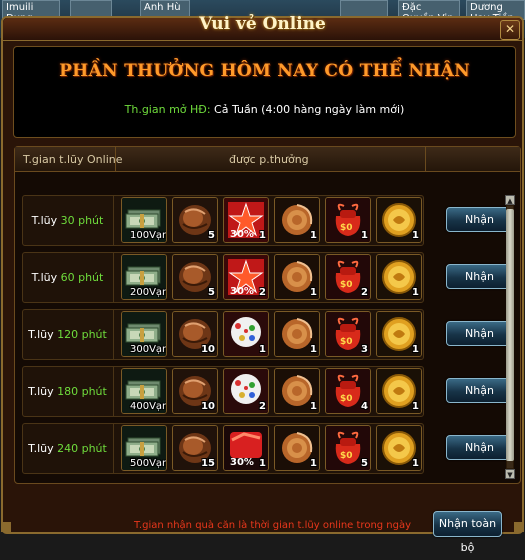 This screenshot has width=525, height=560. What do you see at coordinates (262, 24) in the screenshot?
I see `window-title: Vui vẻ Online` at bounding box center [262, 24].